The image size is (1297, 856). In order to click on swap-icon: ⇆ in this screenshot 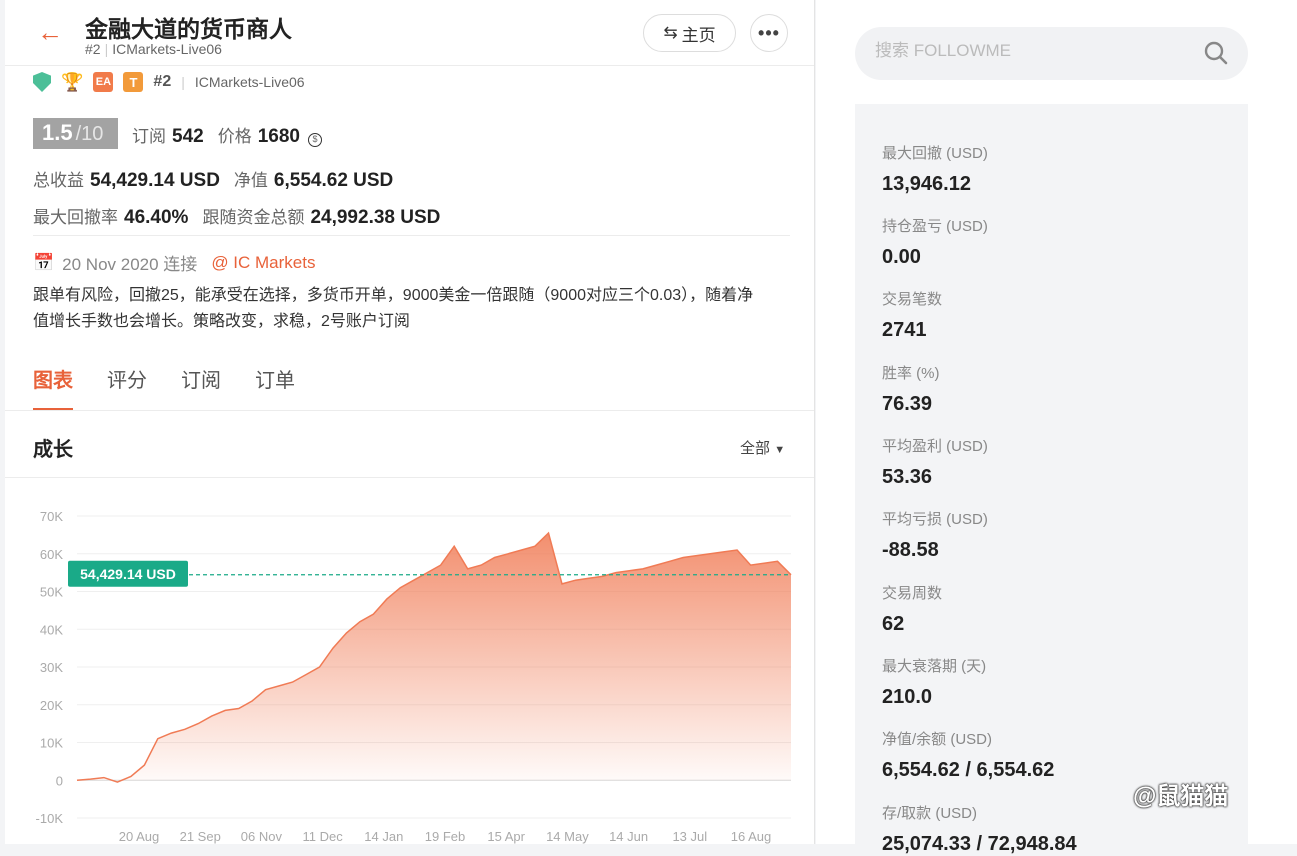, I will do `click(670, 32)`.